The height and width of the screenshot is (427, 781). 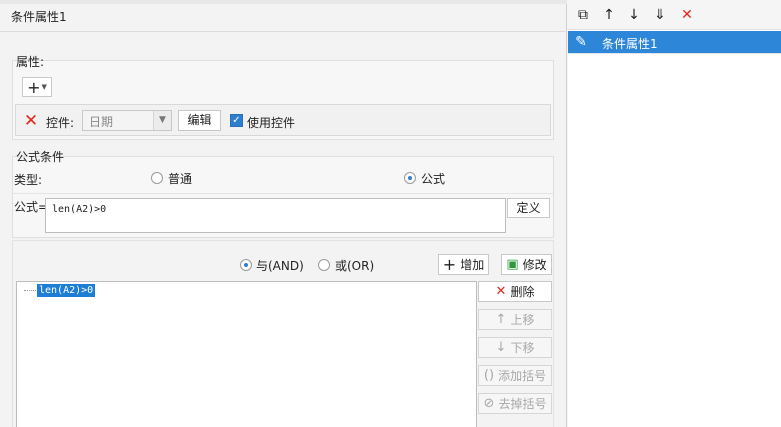 What do you see at coordinates (44, 87) in the screenshot?
I see `caret-down-icon: ▼` at bounding box center [44, 87].